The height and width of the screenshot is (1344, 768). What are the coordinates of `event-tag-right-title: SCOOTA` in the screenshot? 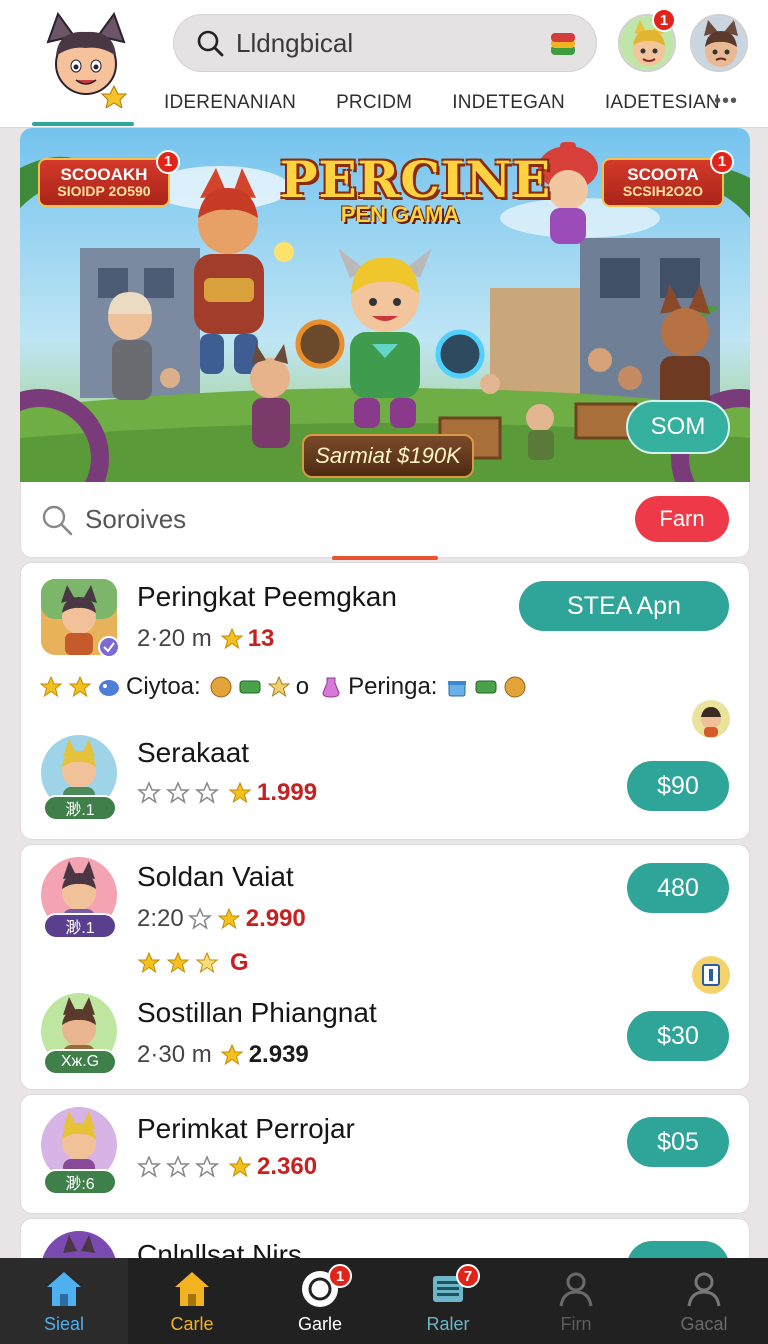 It's located at (663, 174).